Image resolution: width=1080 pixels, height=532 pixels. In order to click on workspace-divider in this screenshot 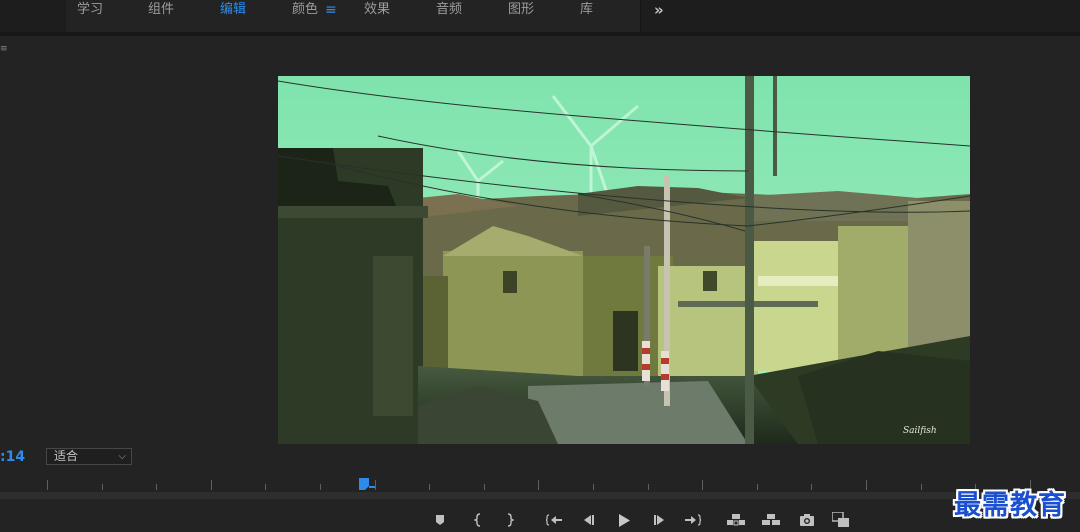, I will do `click(640, 16)`.